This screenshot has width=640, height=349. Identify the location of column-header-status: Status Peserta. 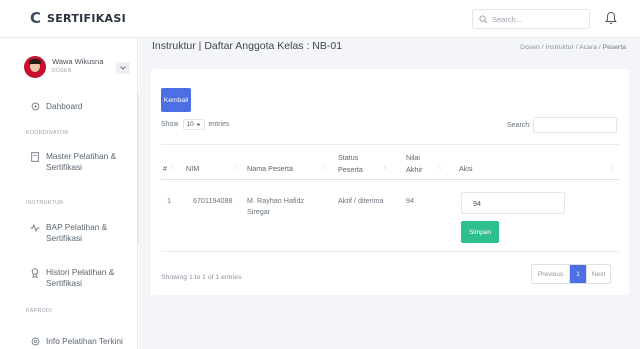
(350, 163).